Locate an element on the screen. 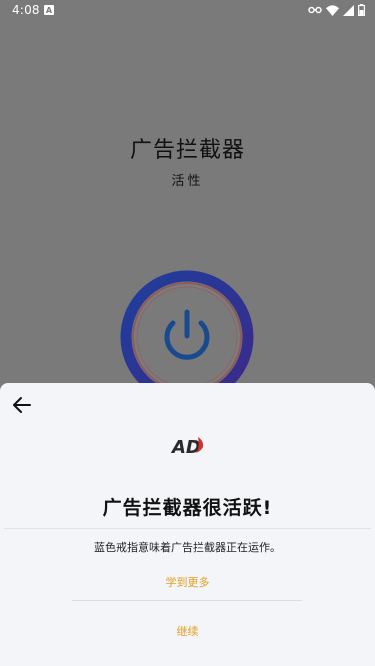 This screenshot has width=375, height=666. cellular-signal-icon is located at coordinates (348, 10).